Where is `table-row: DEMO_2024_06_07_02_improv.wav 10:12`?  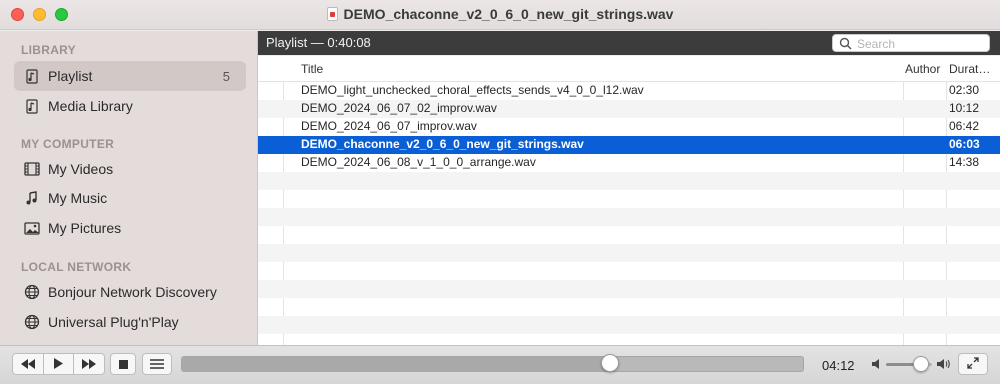 table-row: DEMO_2024_06_07_02_improv.wav 10:12 is located at coordinates (629, 109).